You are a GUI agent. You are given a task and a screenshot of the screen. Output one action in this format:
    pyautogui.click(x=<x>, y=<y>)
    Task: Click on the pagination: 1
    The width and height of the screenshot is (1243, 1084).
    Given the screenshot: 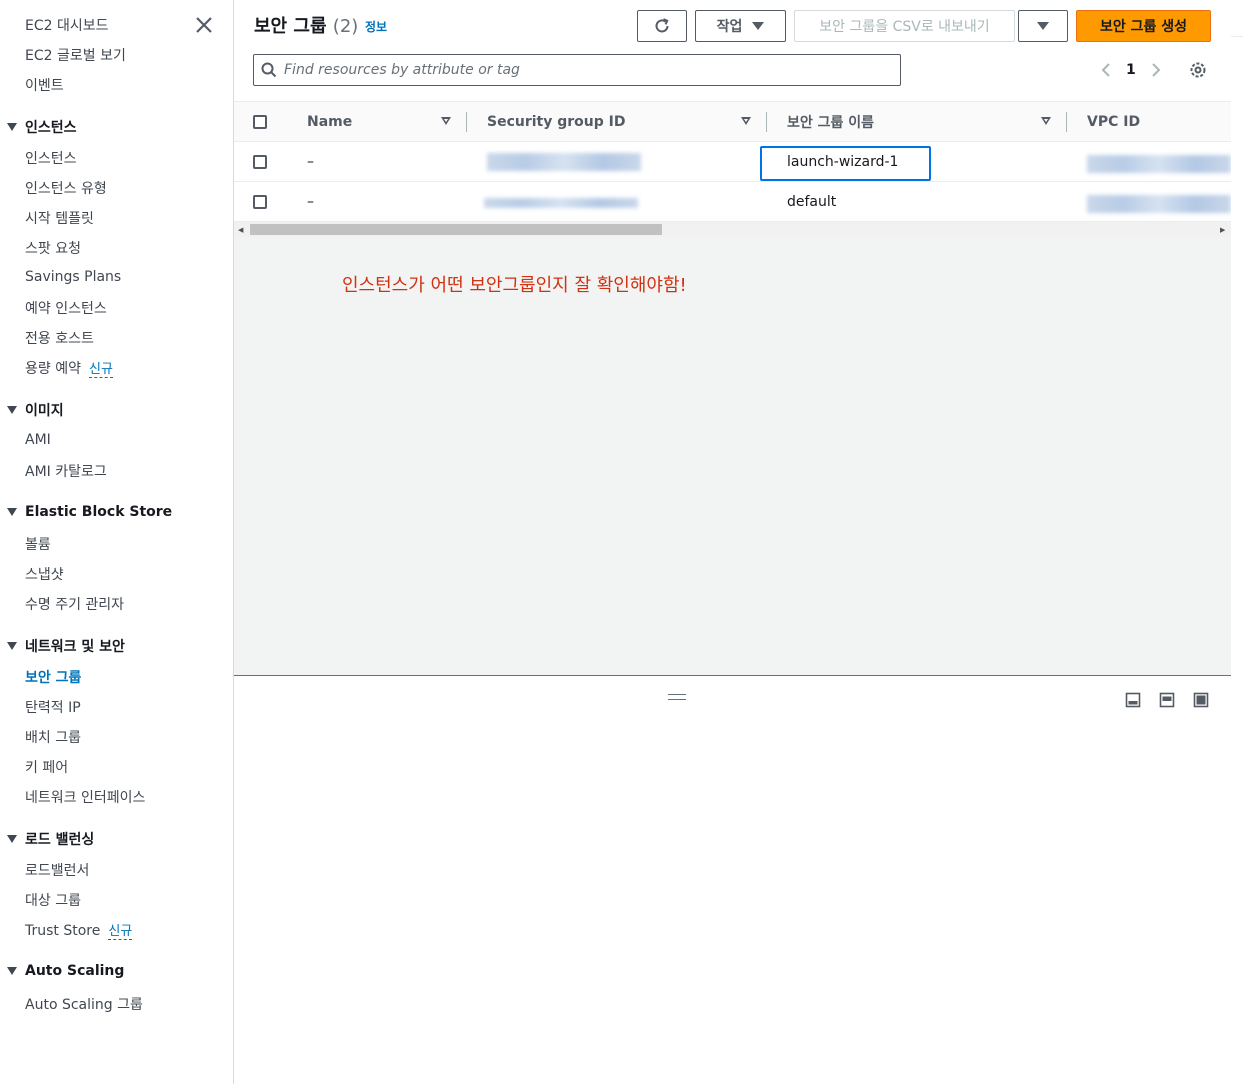 What is the action you would take?
    pyautogui.click(x=1131, y=70)
    